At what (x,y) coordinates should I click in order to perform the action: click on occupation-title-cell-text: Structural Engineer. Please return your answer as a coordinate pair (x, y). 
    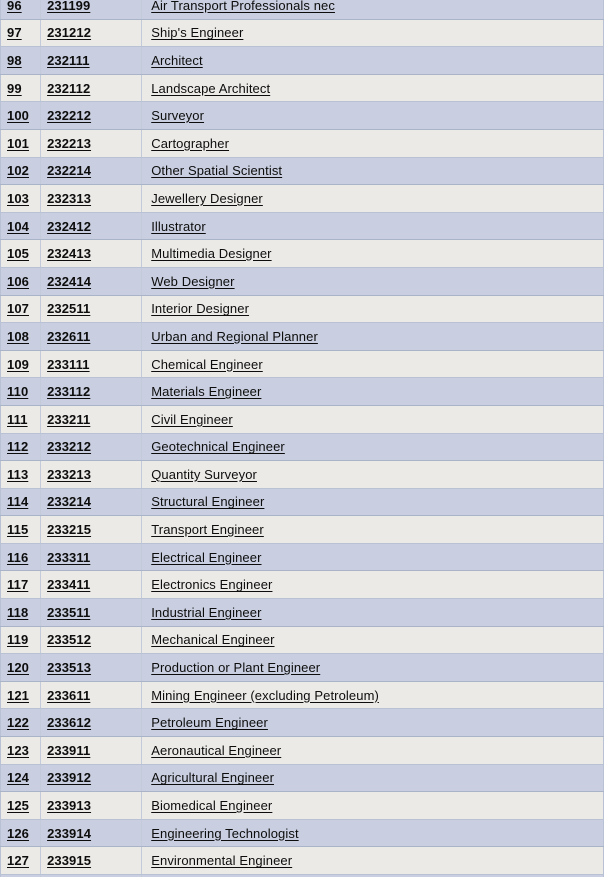
    Looking at the image, I should click on (208, 502).